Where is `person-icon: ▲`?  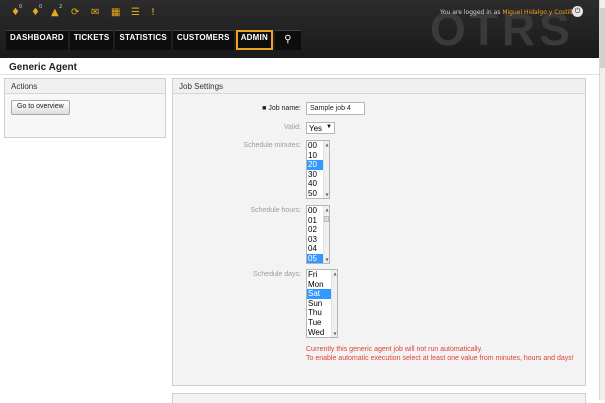
person-icon: ▲ is located at coordinates (55, 12).